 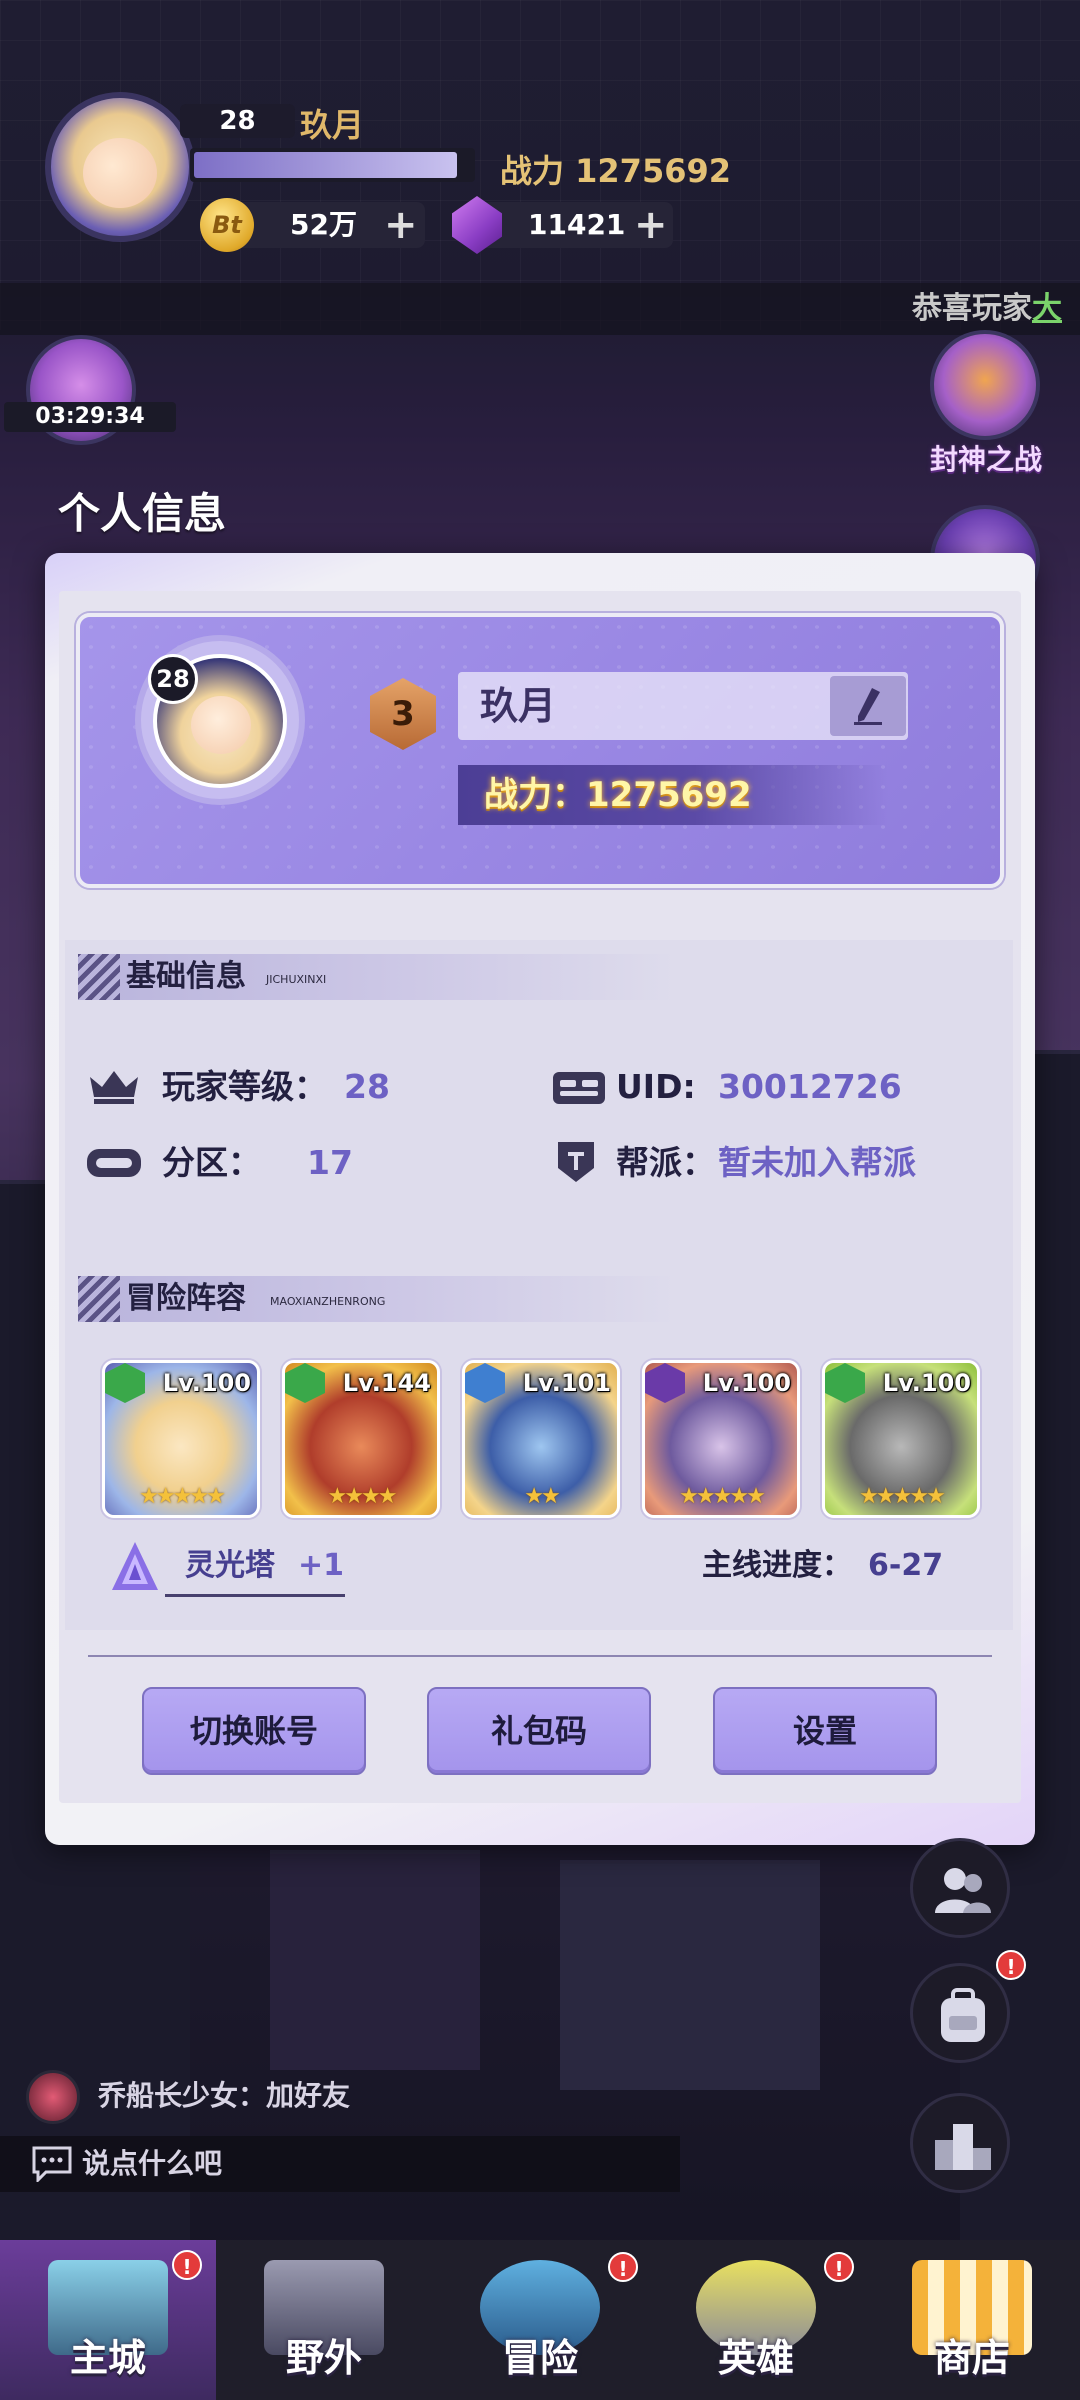 What do you see at coordinates (963, 1890) in the screenshot?
I see `friends-icon` at bounding box center [963, 1890].